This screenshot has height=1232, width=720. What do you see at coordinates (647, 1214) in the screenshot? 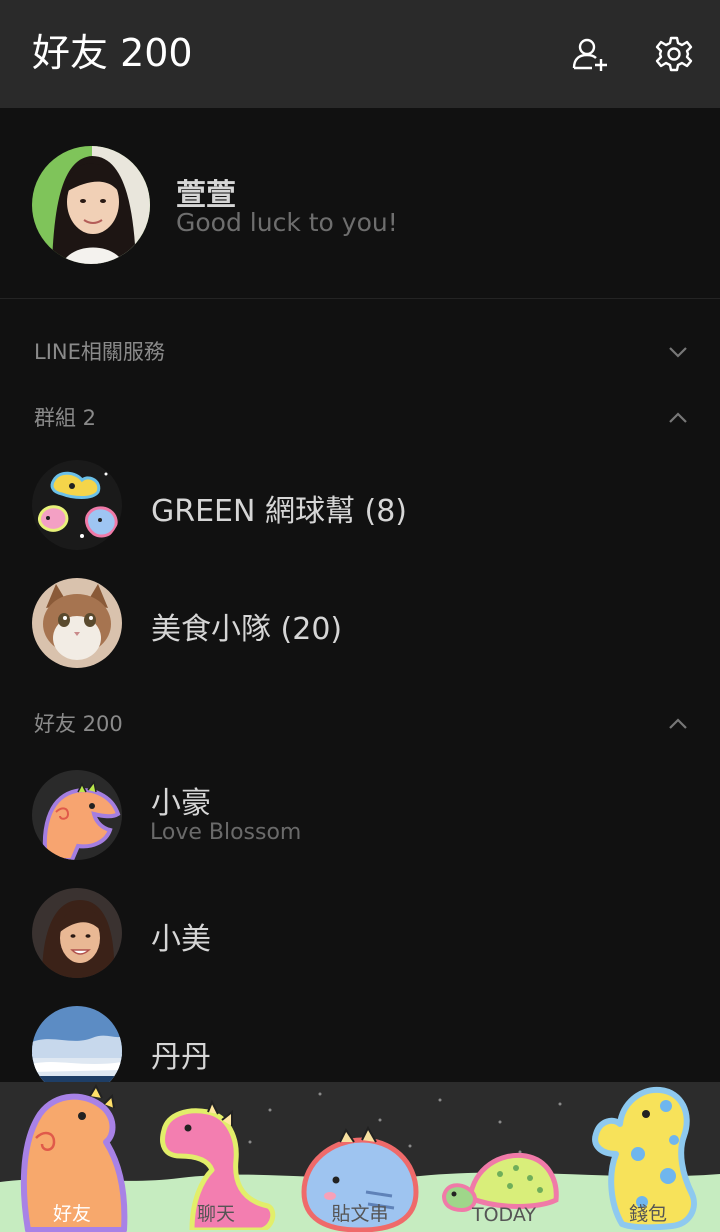
I see `tab-label: 錢包` at bounding box center [647, 1214].